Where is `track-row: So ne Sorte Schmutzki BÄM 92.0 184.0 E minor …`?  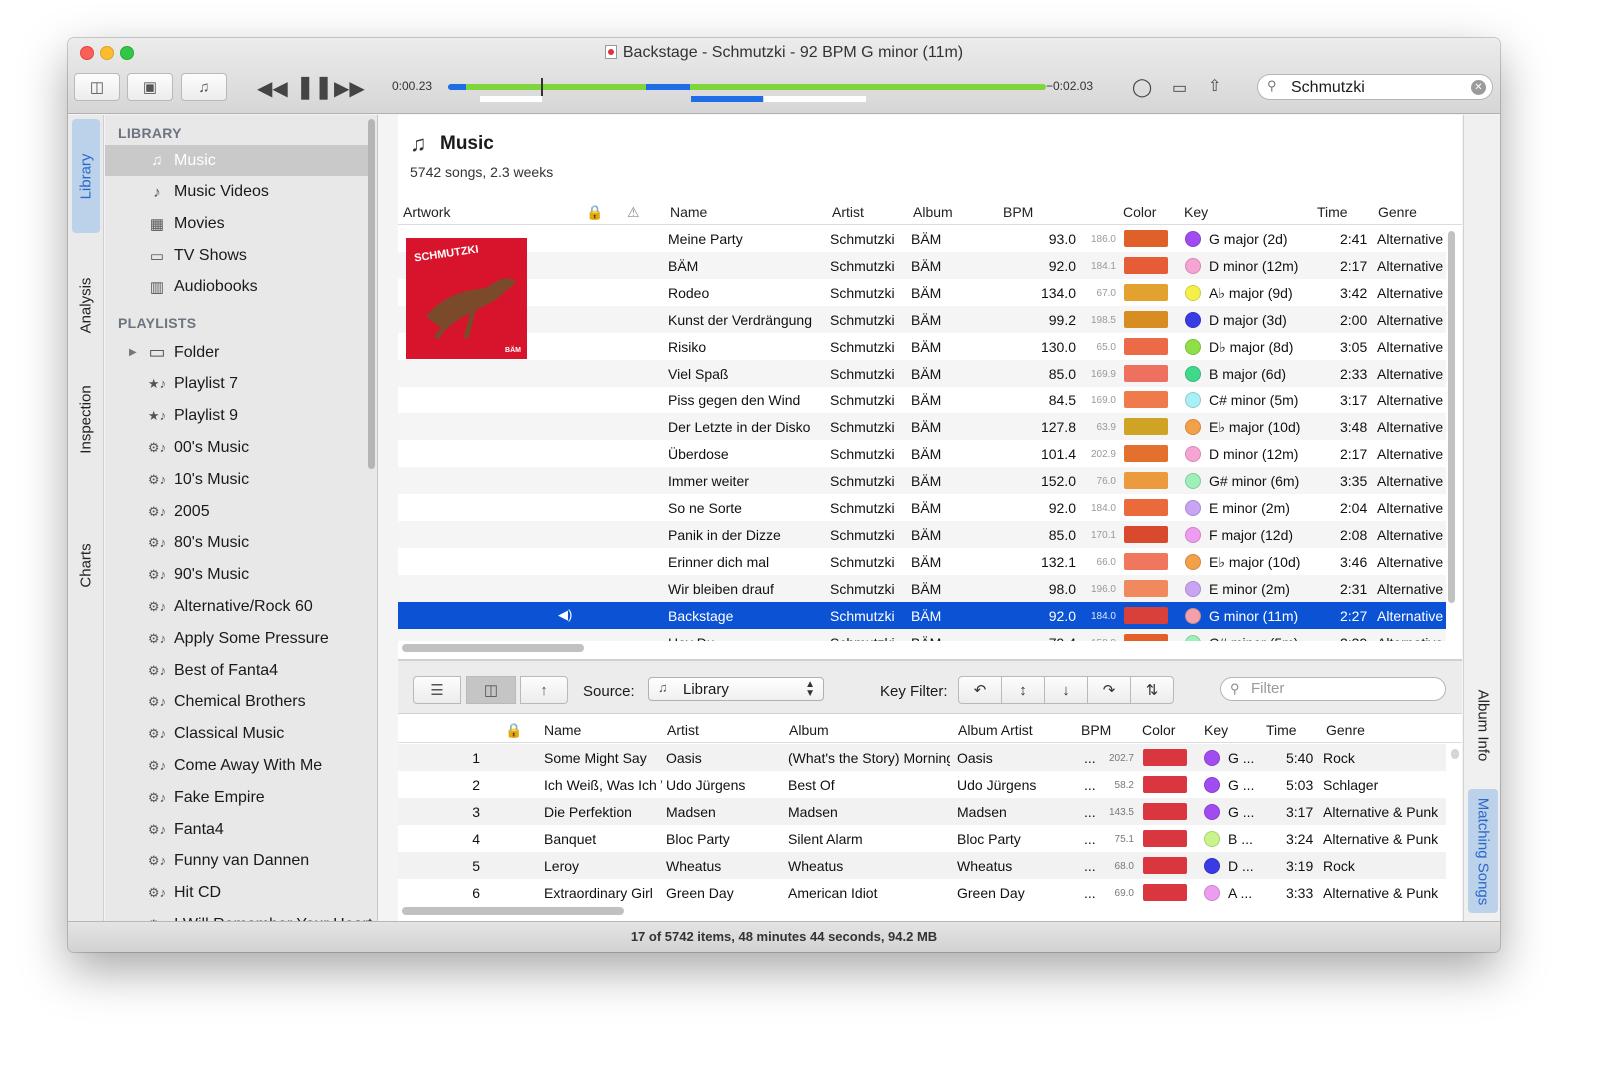
track-row: So ne Sorte Schmutzki BÄM 92.0 184.0 E minor … is located at coordinates (922, 507).